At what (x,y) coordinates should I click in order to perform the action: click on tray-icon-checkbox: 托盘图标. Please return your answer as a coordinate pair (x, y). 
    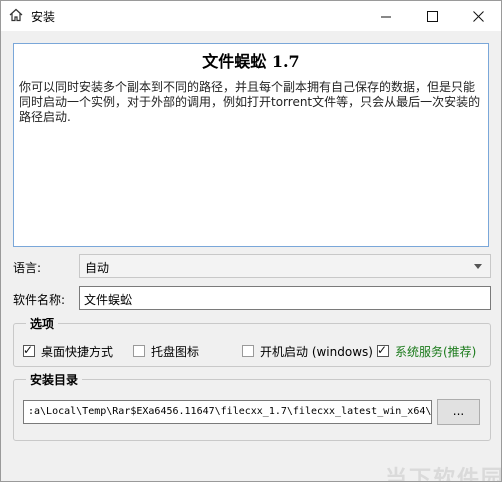
    Looking at the image, I should click on (166, 351).